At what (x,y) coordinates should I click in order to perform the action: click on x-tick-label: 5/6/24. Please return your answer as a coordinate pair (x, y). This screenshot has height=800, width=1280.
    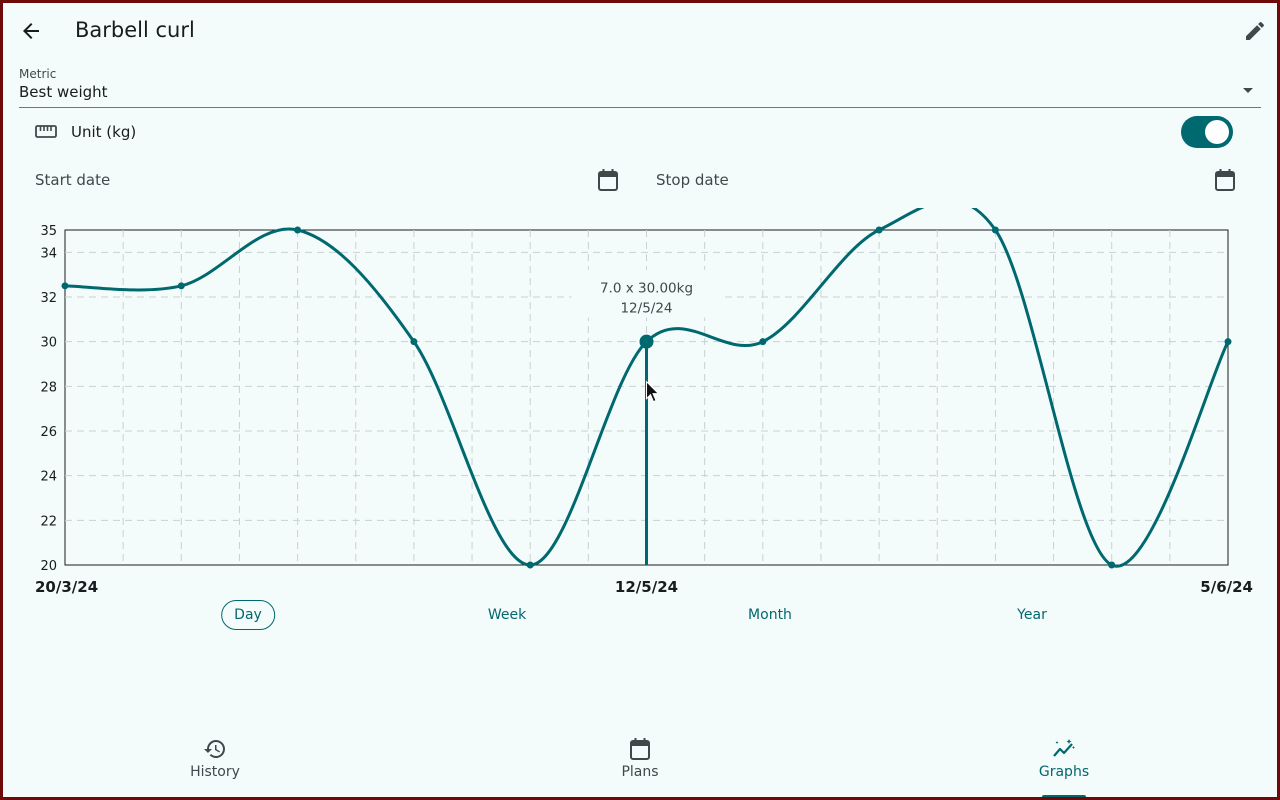
    Looking at the image, I should click on (1226, 587).